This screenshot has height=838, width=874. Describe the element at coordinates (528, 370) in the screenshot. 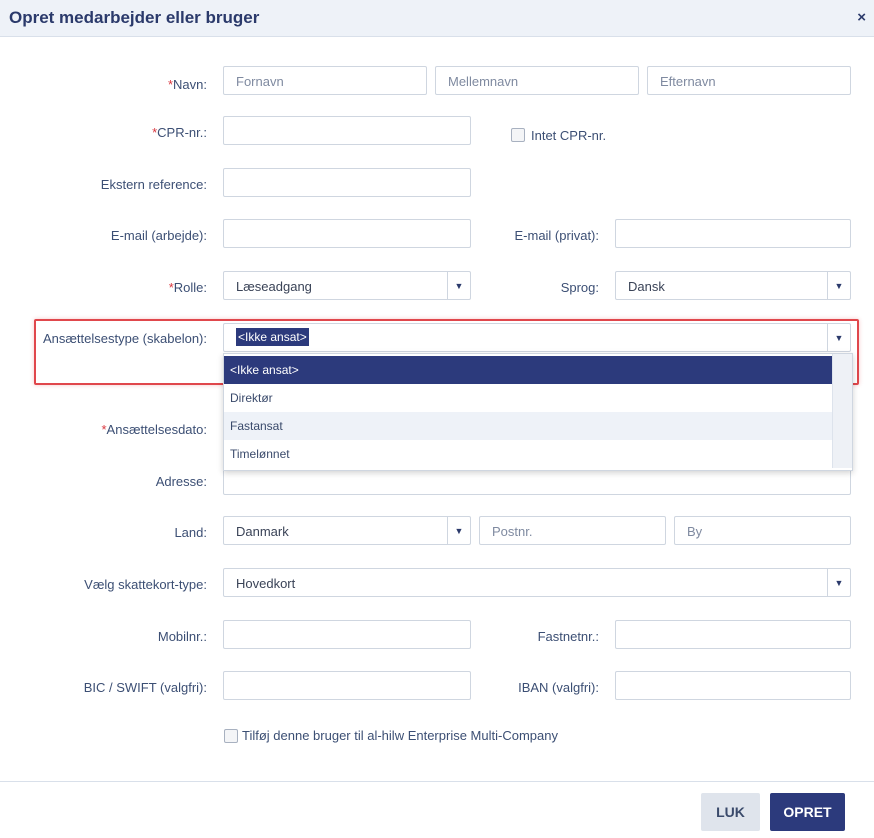

I see `dropdown-option-ikke-ansat: <Ikke ansat>` at that location.